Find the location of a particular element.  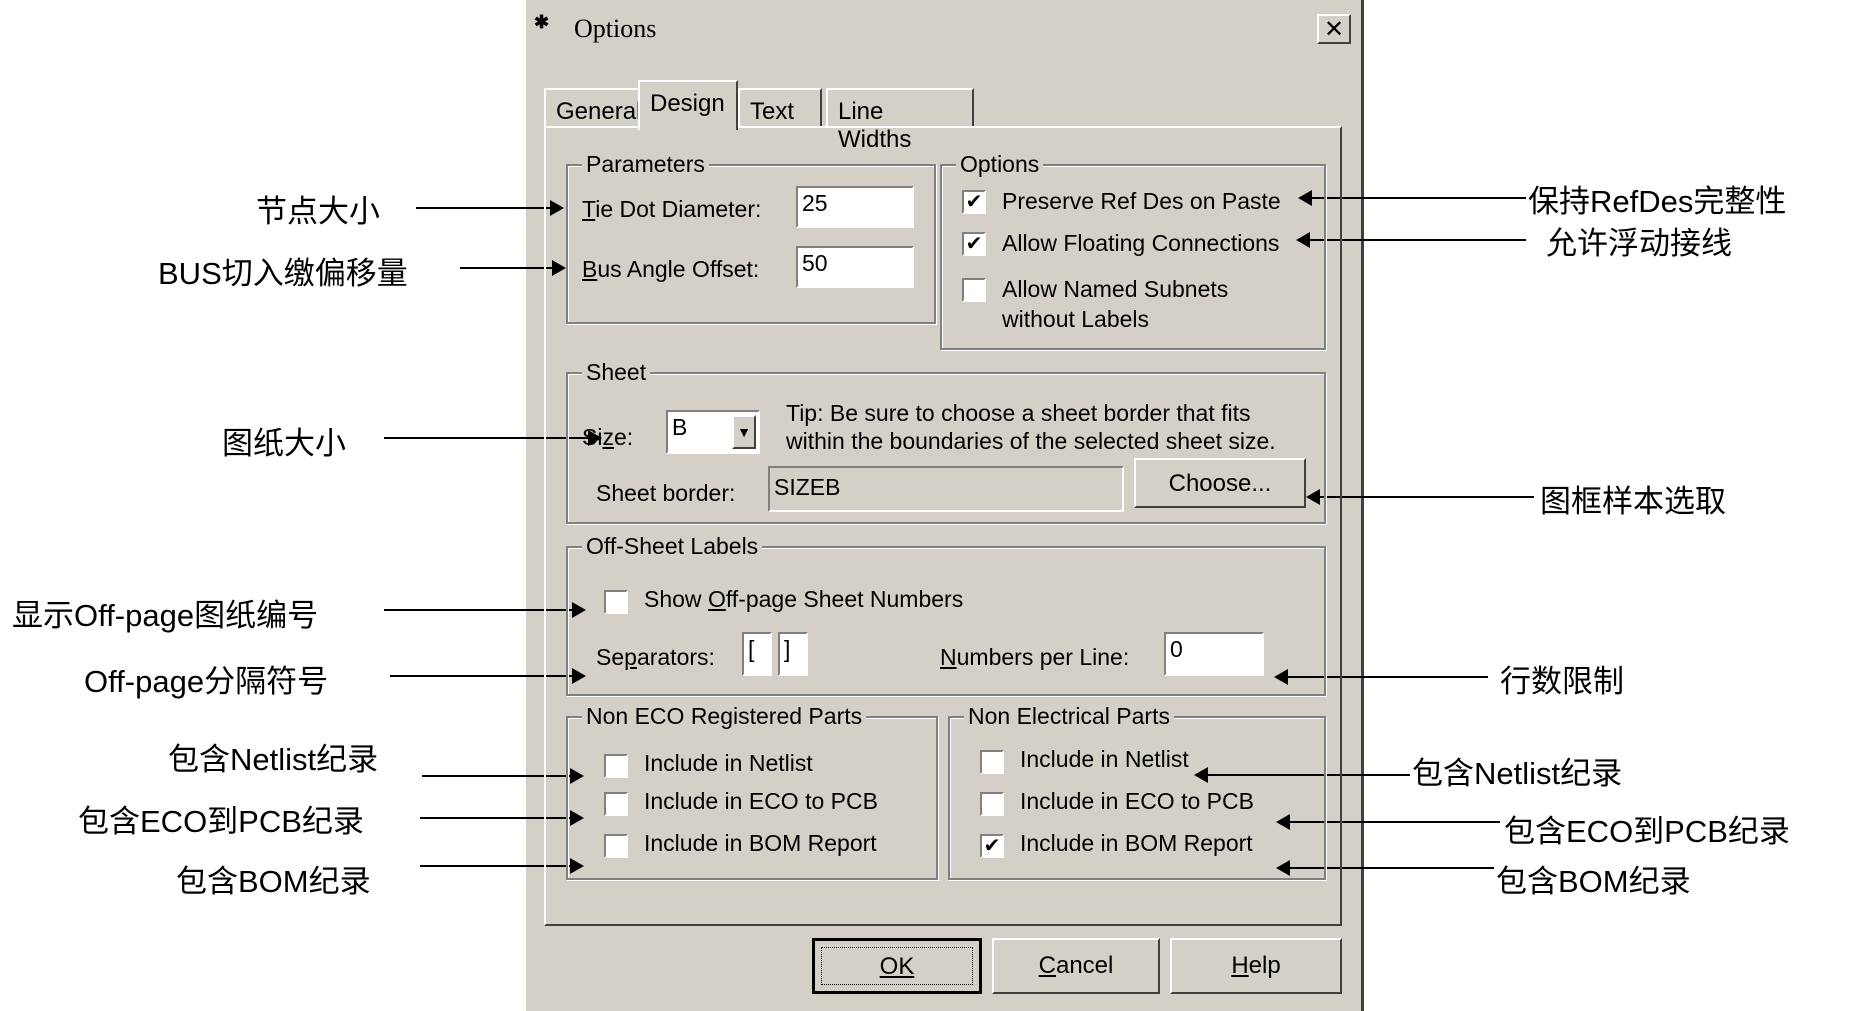

show-offpage-checkbox is located at coordinates (616, 602).